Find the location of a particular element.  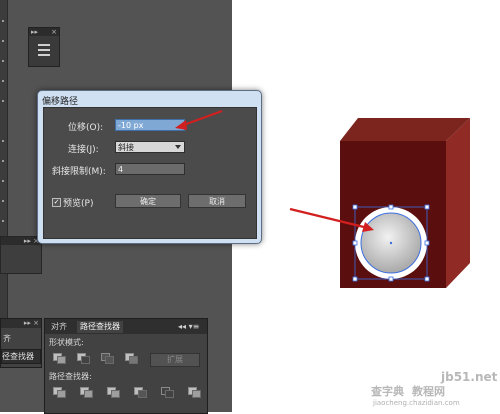

watermark-text-1: 查字典 is located at coordinates (387, 391).